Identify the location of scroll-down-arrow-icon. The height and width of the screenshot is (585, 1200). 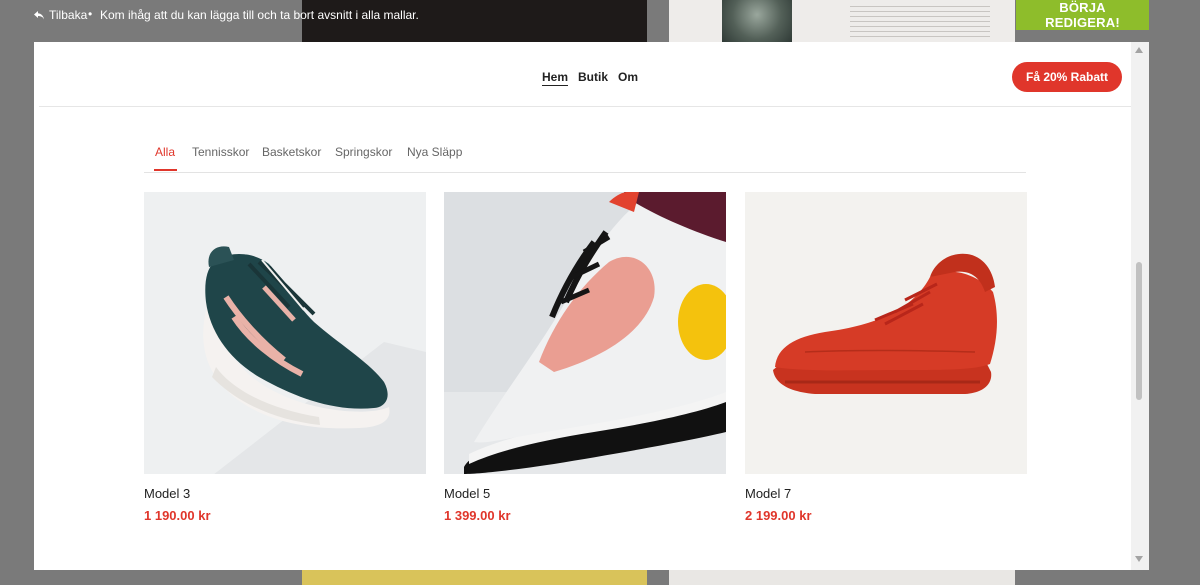
(1139, 559).